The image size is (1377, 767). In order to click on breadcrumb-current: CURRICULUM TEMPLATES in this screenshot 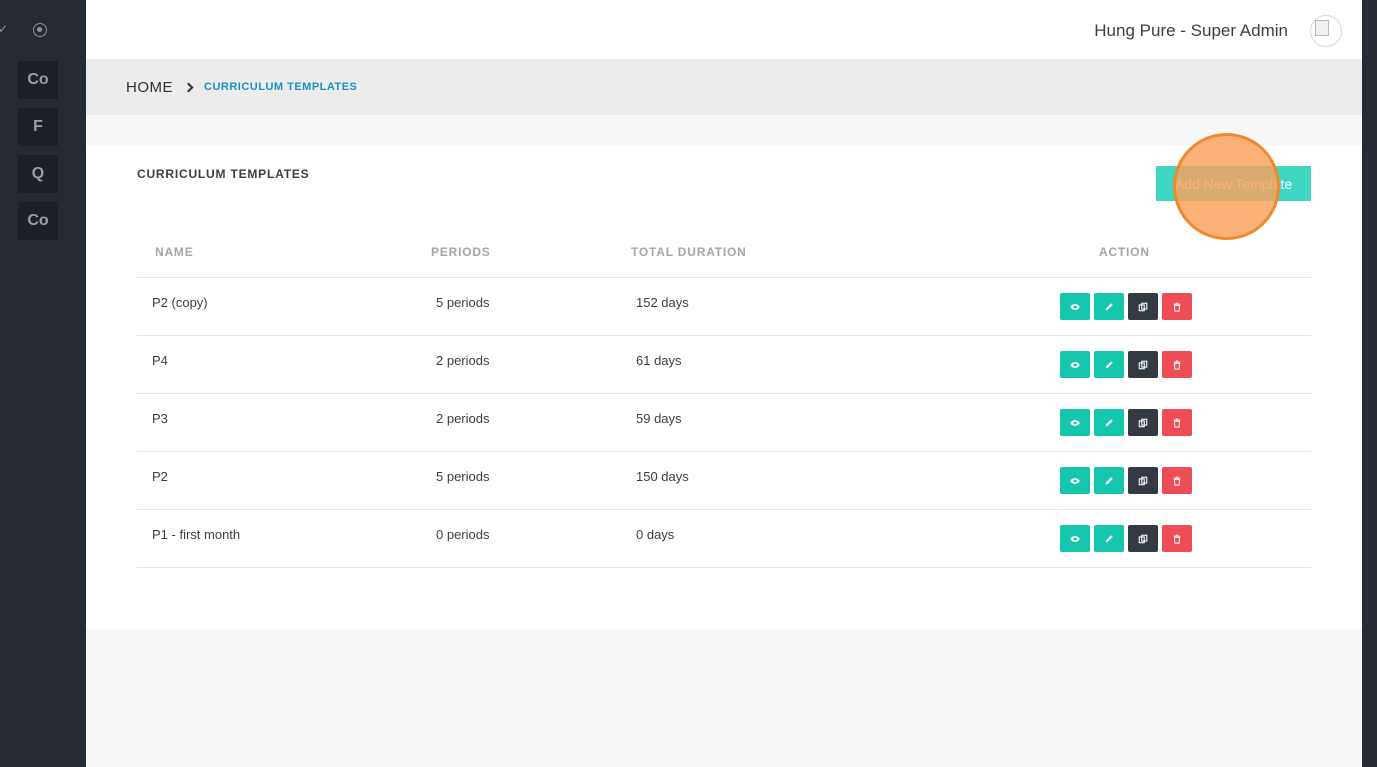, I will do `click(281, 87)`.